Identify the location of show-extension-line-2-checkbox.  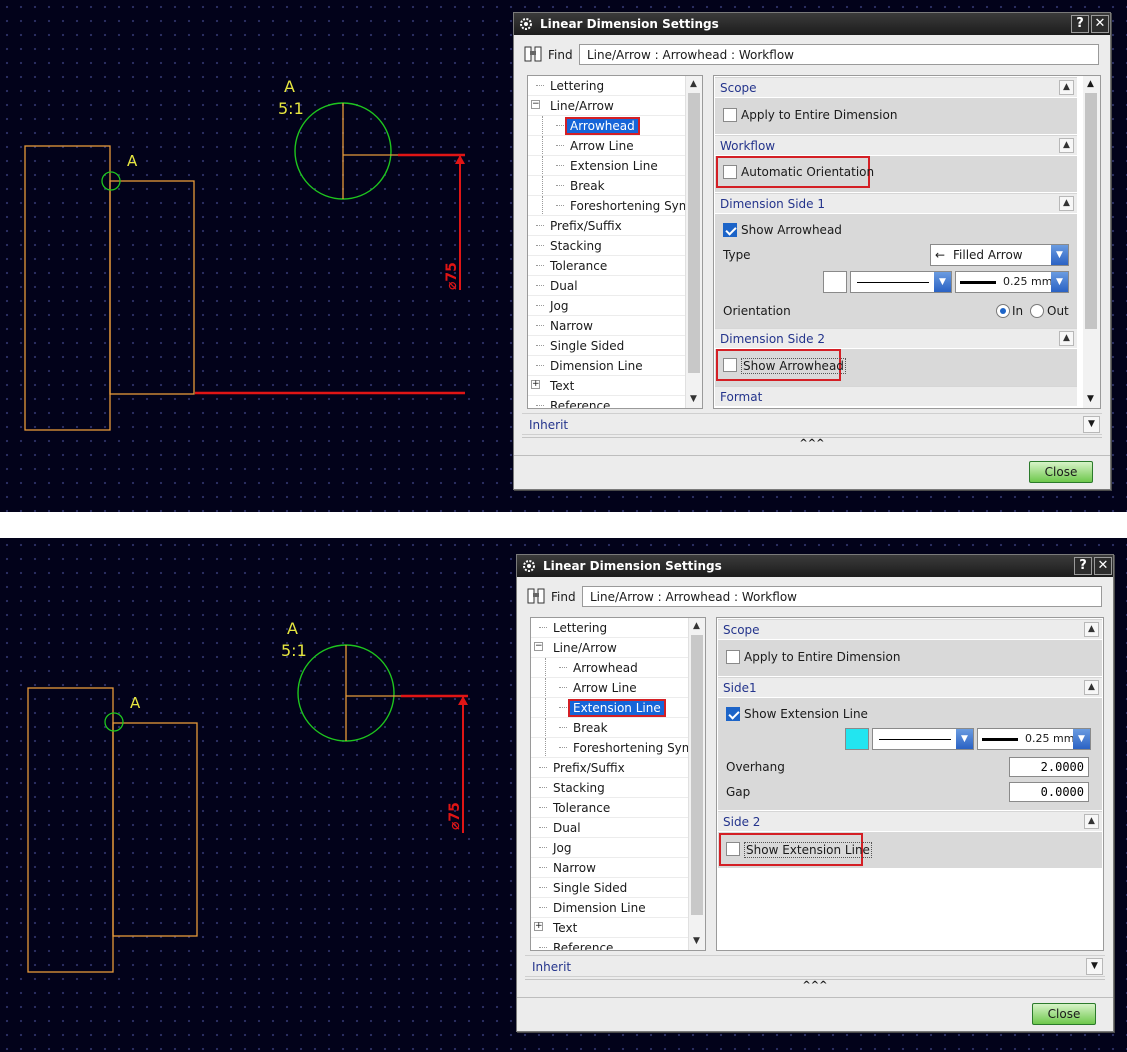
(733, 849).